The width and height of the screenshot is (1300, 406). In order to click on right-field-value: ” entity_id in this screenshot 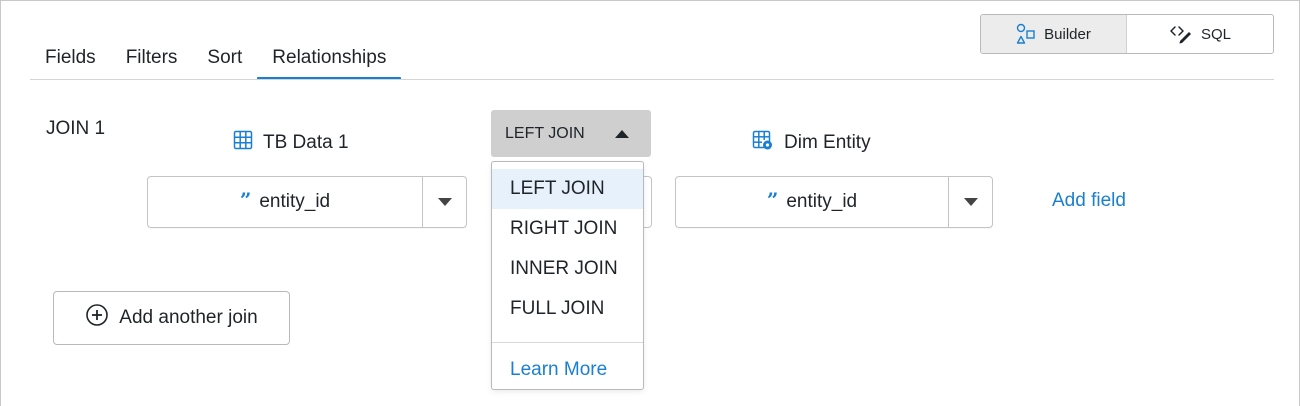, I will do `click(812, 202)`.